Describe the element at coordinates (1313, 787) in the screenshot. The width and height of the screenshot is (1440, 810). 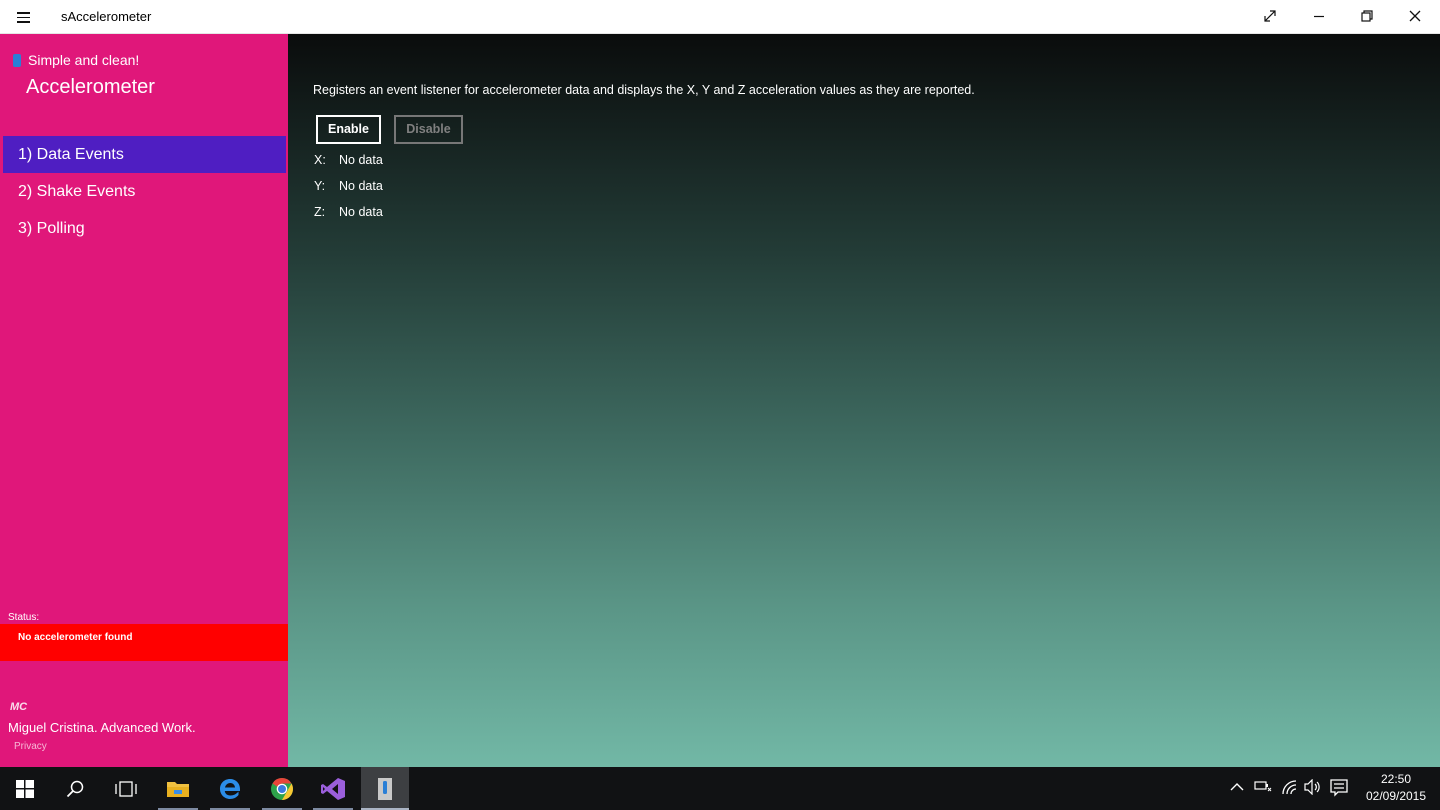
I see `volume-icon` at that location.